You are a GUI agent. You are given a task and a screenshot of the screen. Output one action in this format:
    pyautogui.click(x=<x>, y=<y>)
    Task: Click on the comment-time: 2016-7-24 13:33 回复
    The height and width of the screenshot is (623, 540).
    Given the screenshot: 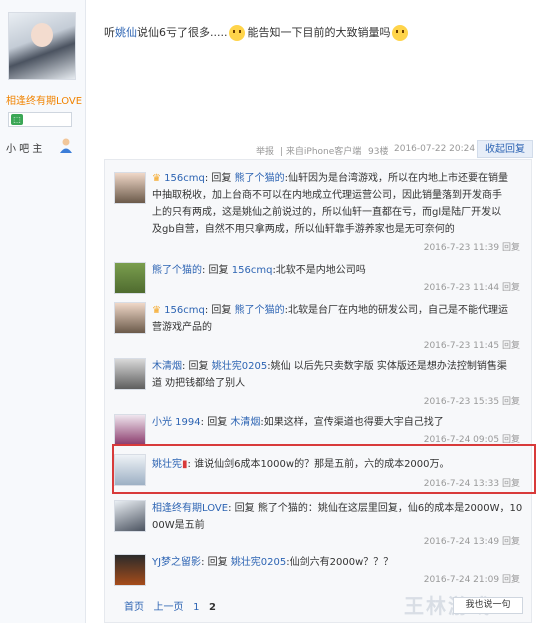 What is the action you would take?
    pyautogui.click(x=472, y=482)
    